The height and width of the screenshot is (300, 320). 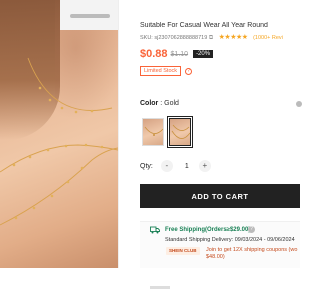 What do you see at coordinates (204, 166) in the screenshot?
I see `qty-plus-button: +` at bounding box center [204, 166].